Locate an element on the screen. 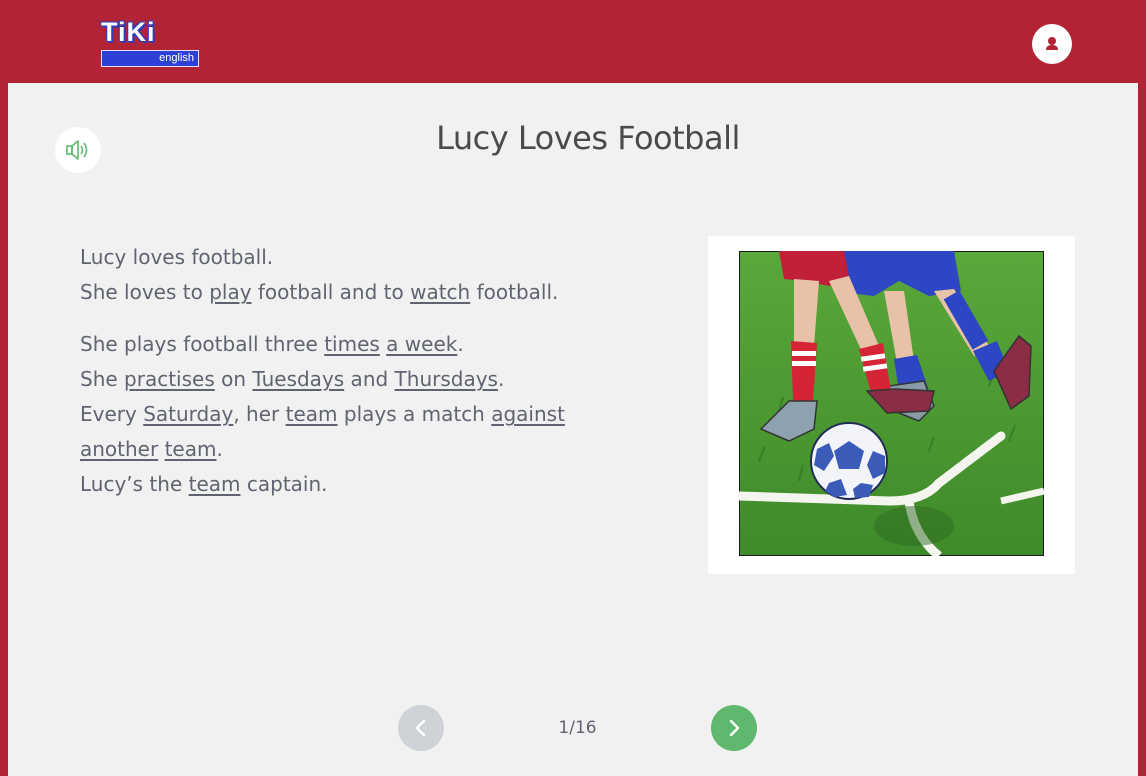 The width and height of the screenshot is (1146, 776). story-text-fragment: She is located at coordinates (102, 379).